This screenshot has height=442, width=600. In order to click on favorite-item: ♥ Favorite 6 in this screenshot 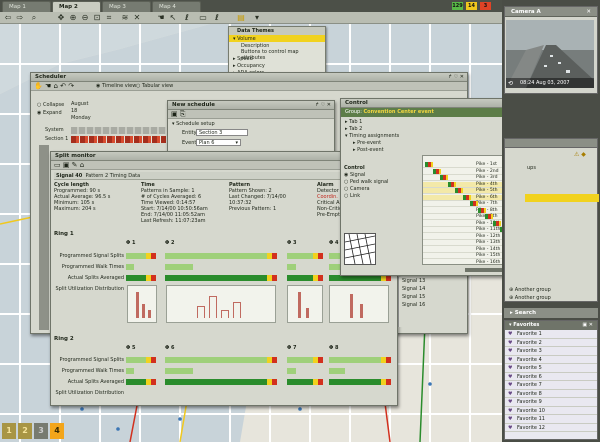, I will do `click(551, 377)`.